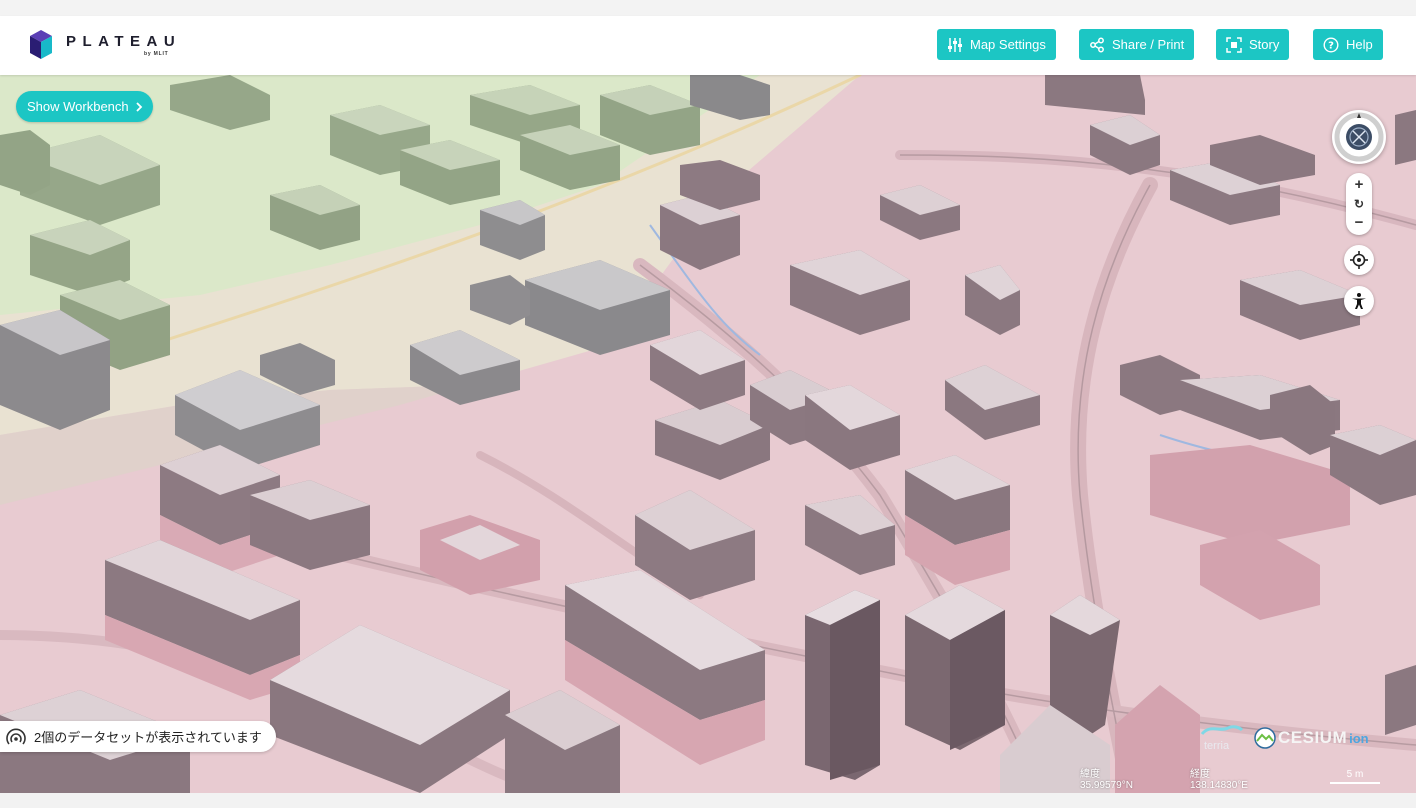 This screenshot has width=1416, height=808. What do you see at coordinates (1355, 783) in the screenshot?
I see `scale-line` at bounding box center [1355, 783].